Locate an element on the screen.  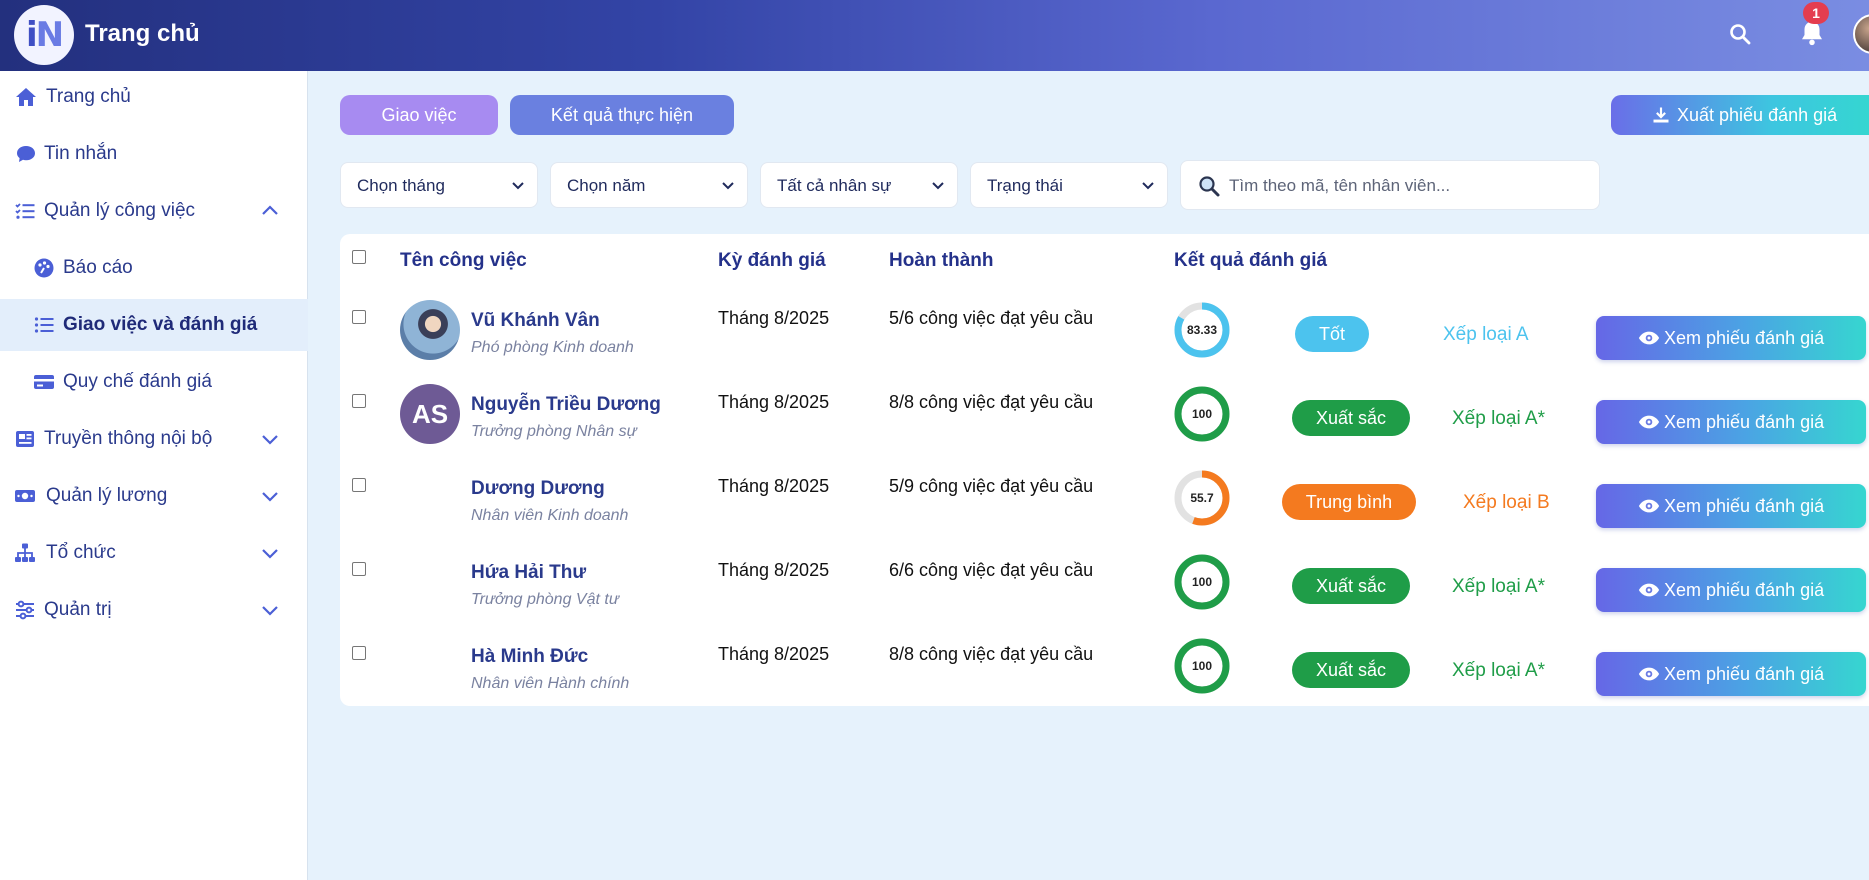
chevron-up-icon is located at coordinates (270, 211).